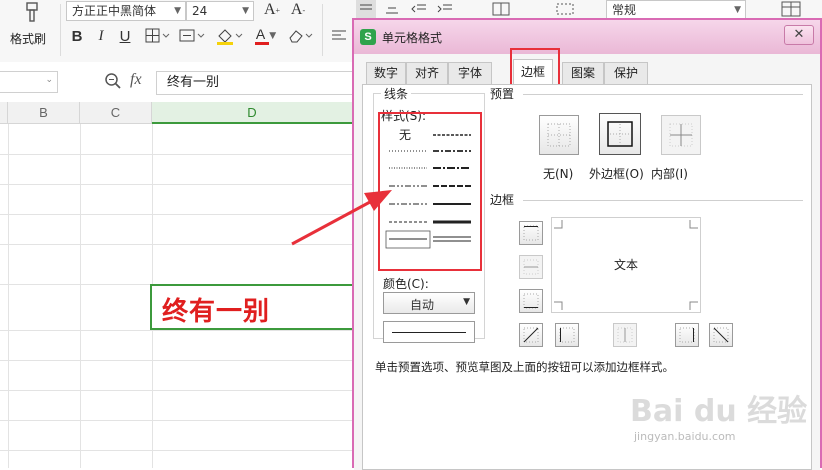  Describe the element at coordinates (341, 218) in the screenshot. I see `annotation-arrow` at that location.